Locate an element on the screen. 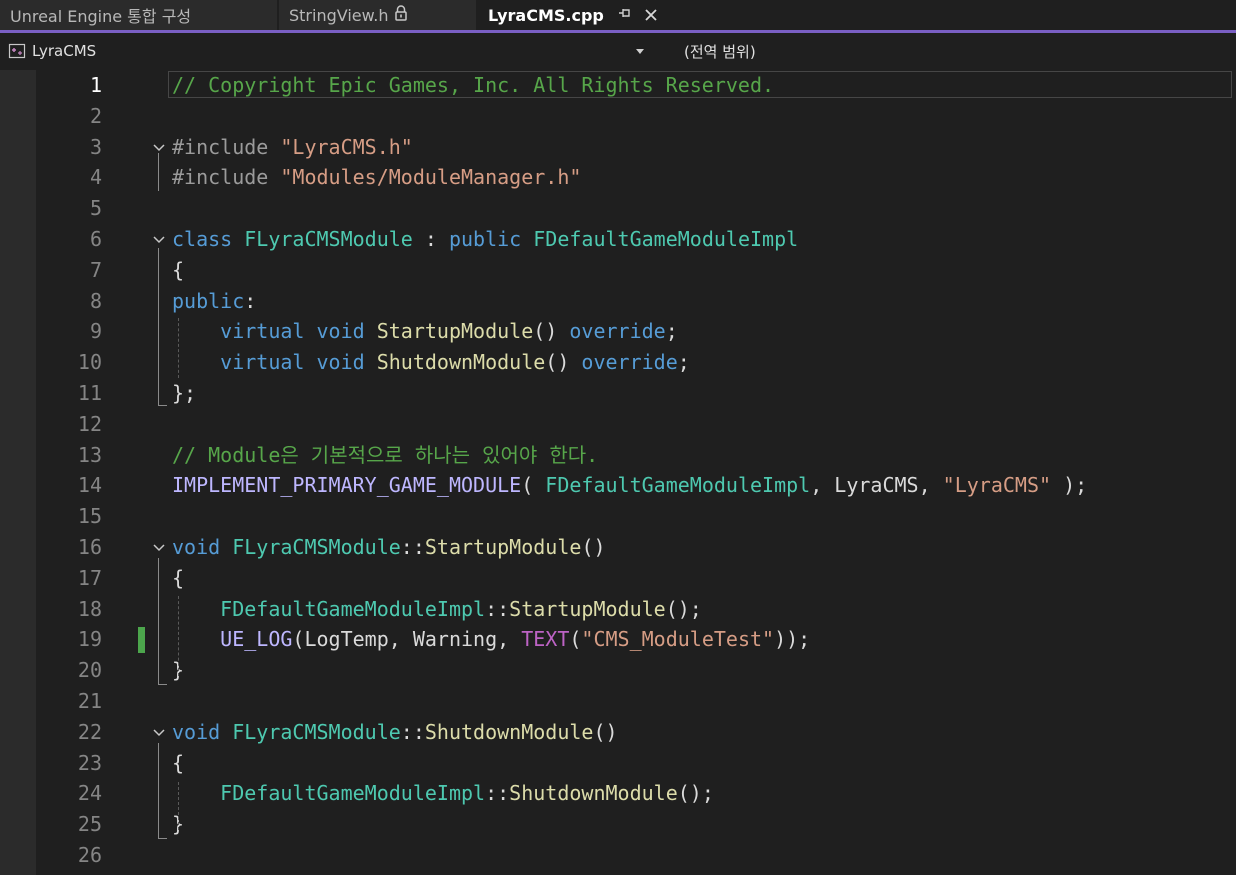  code-token: "CMS_ModuleTest" is located at coordinates (678, 639).